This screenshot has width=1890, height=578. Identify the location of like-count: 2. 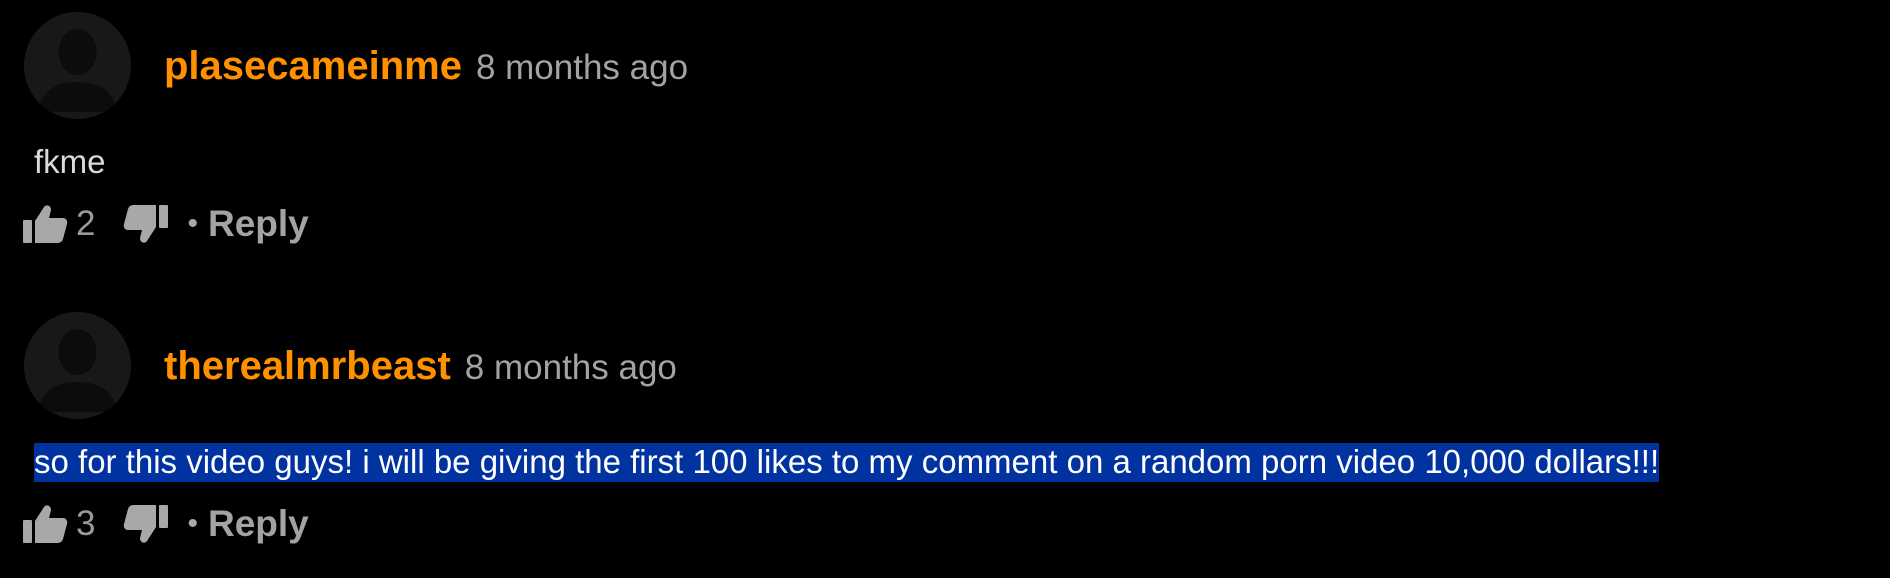
(86, 223).